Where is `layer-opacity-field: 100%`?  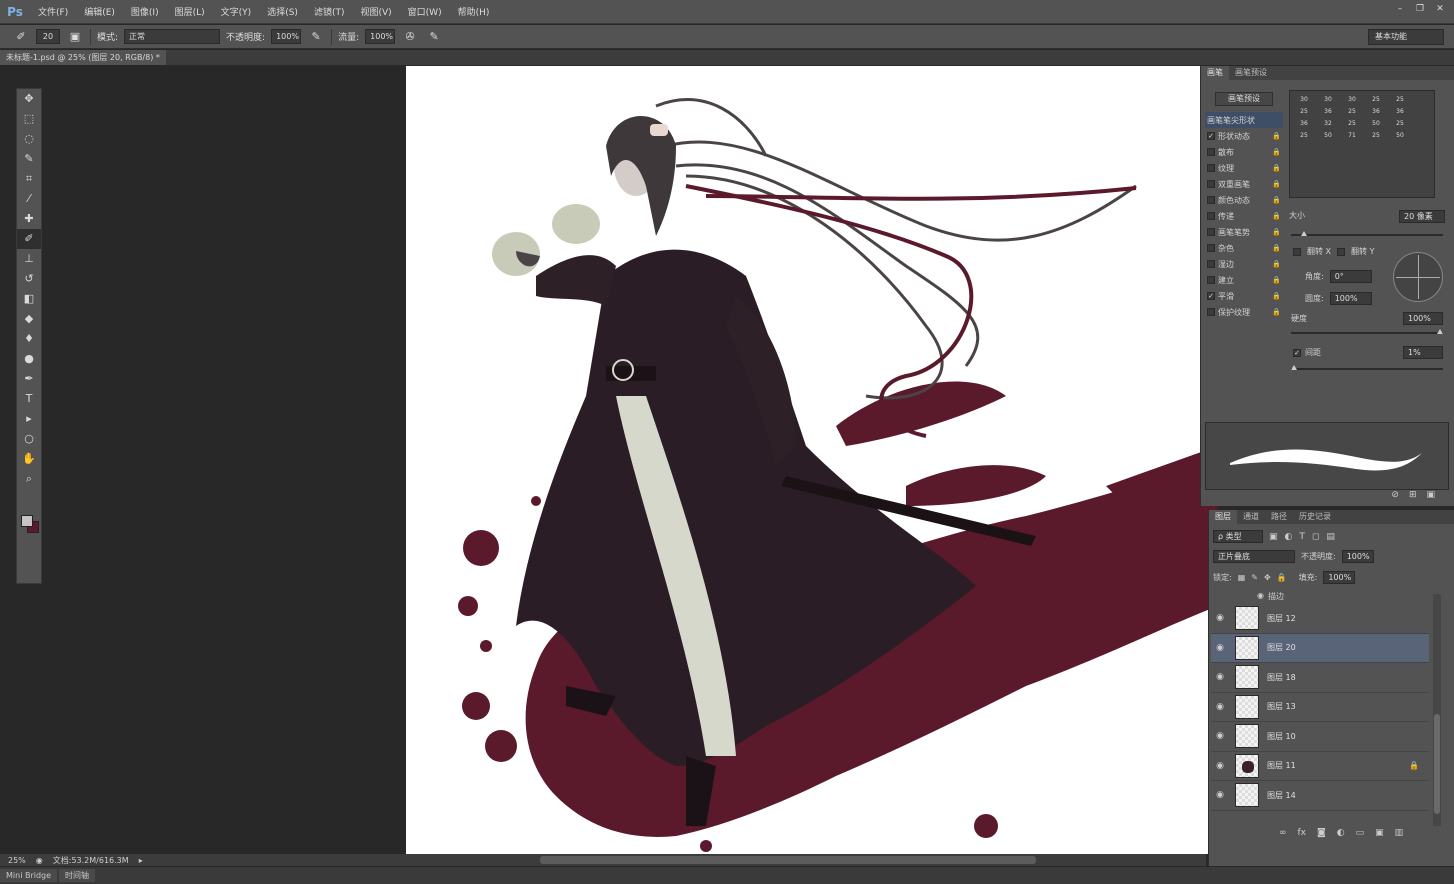
layer-opacity-field: 100% is located at coordinates (1357, 556).